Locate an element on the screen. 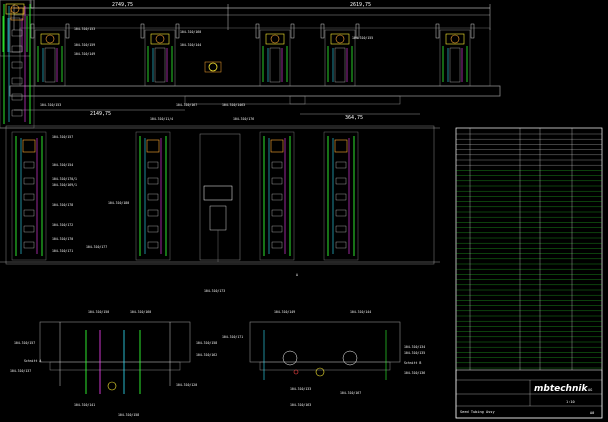 This screenshot has height=422, width=608. callout: 104.310/120 is located at coordinates (186, 385).